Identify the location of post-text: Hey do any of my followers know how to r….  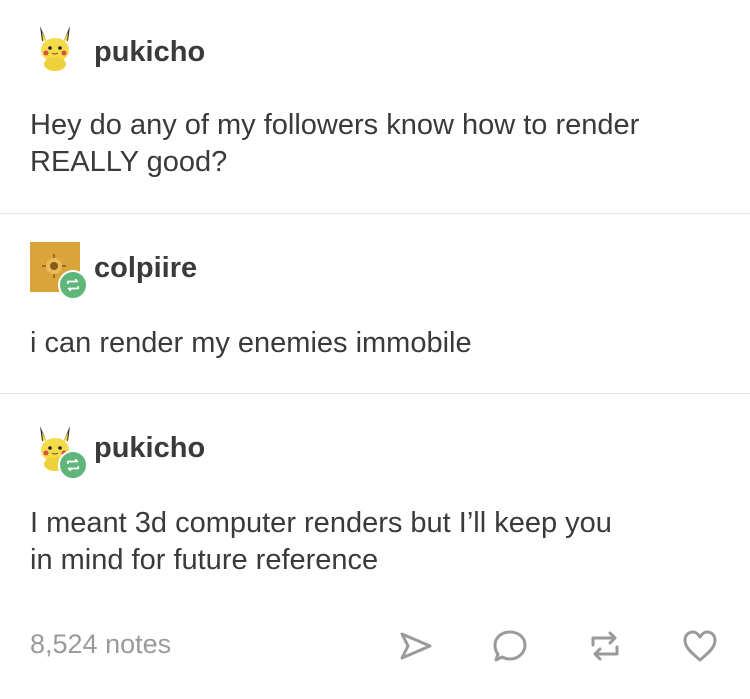
(380, 144).